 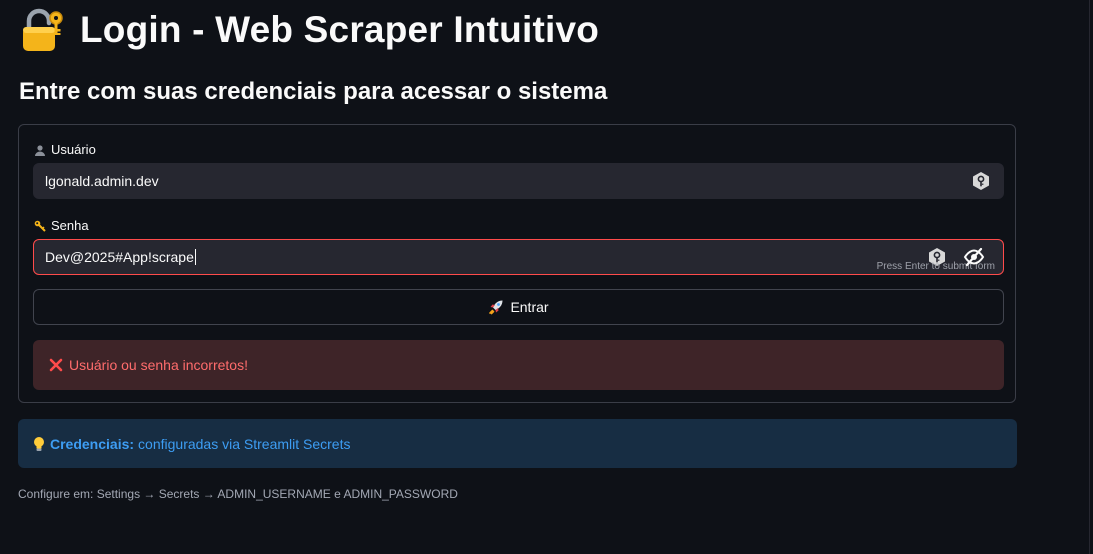 What do you see at coordinates (195, 257) in the screenshot?
I see `text-caret` at bounding box center [195, 257].